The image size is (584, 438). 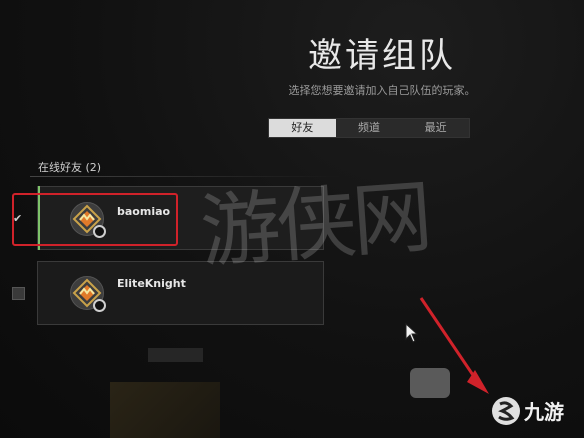 What do you see at coordinates (430, 383) in the screenshot?
I see `button-fragment` at bounding box center [430, 383].